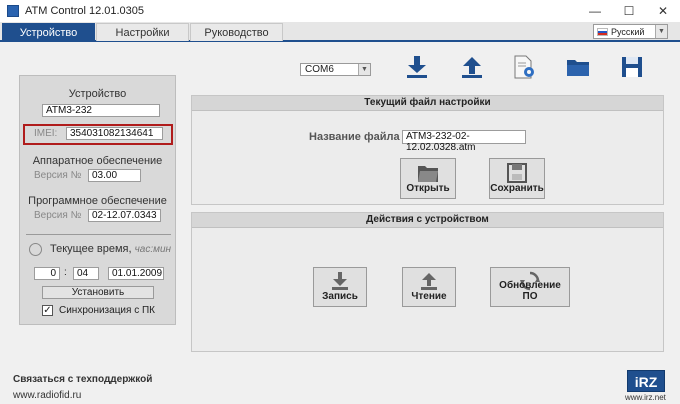 The width and height of the screenshot is (680, 404). What do you see at coordinates (524, 67) in the screenshot?
I see `settings-doc-icon` at bounding box center [524, 67].